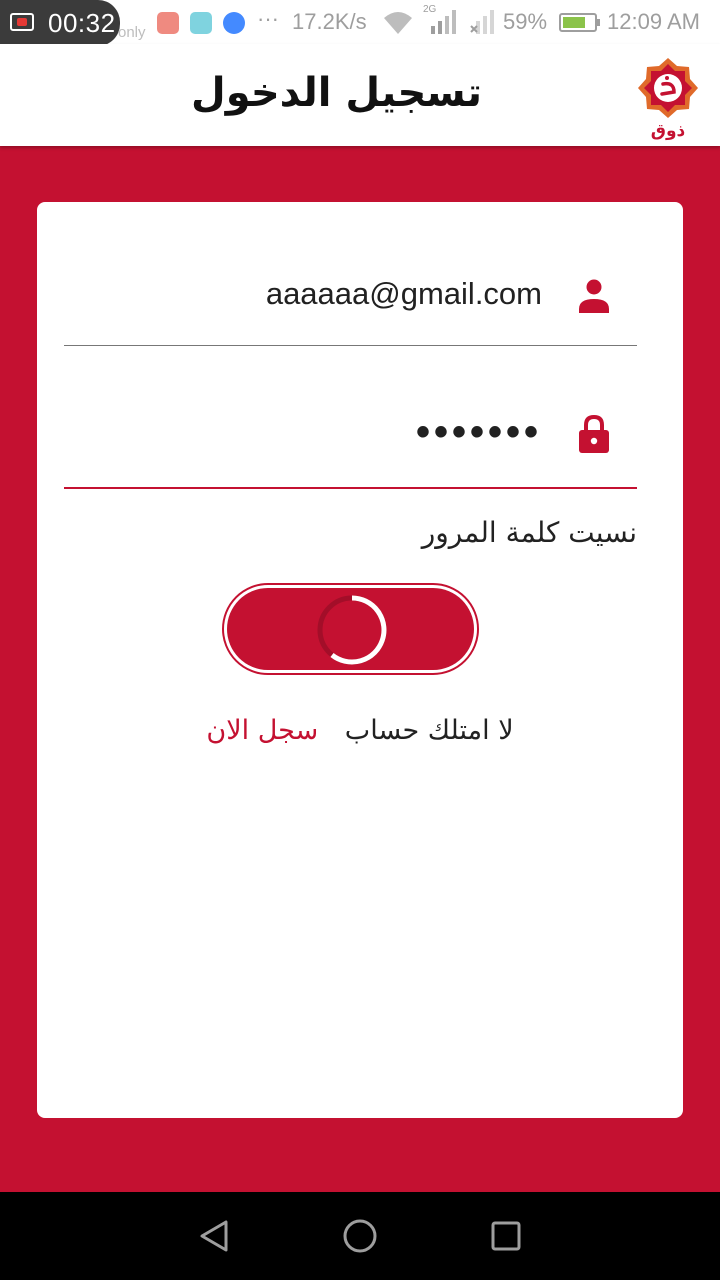 The width and height of the screenshot is (720, 1280). What do you see at coordinates (529, 532) in the screenshot?
I see `forgot-password-link: نسيت كلمة المرور` at bounding box center [529, 532].